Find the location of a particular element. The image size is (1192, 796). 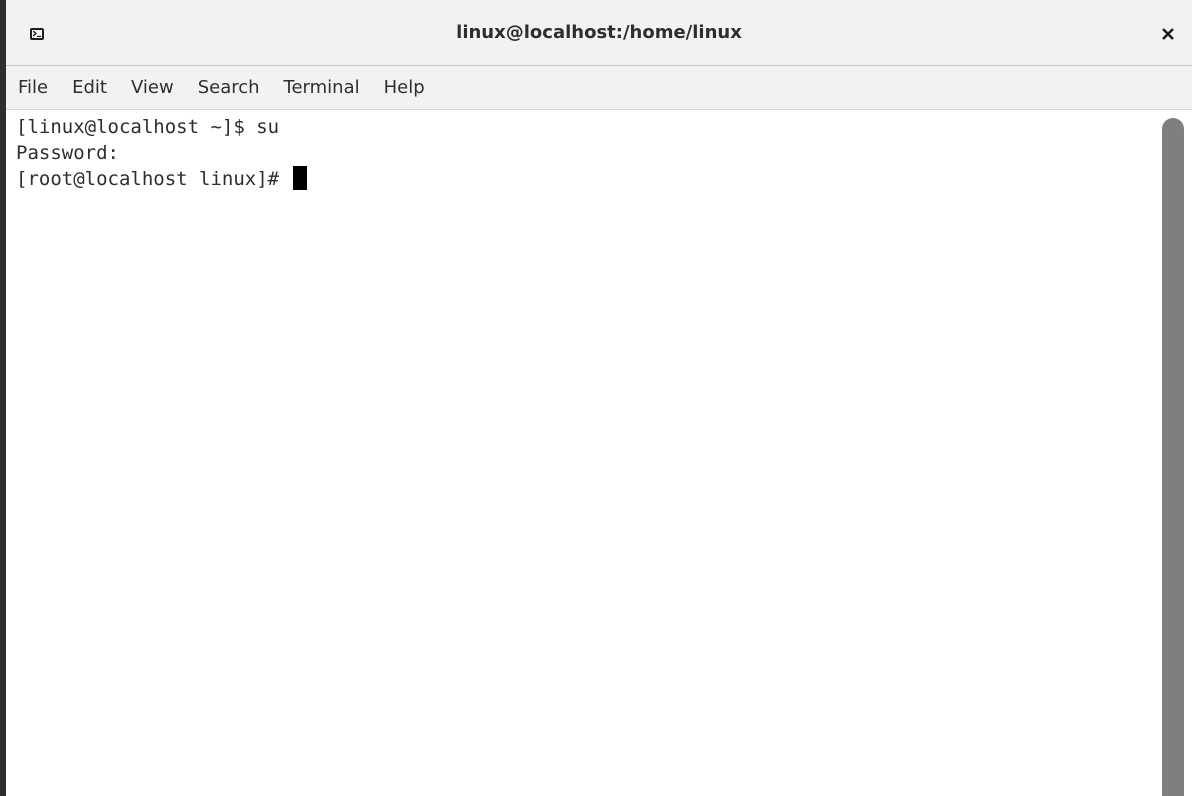

terminal-line: [linux@localhost ~]$ su is located at coordinates (148, 127).